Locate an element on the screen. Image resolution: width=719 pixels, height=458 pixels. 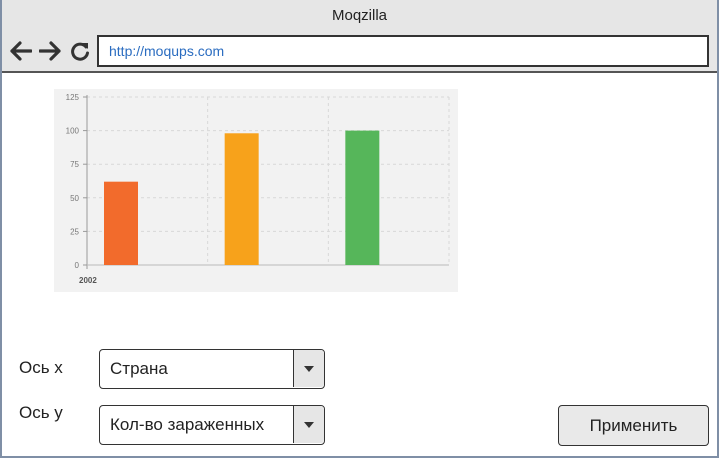
y-axis-select: Кол-во зараженных is located at coordinates (212, 425).